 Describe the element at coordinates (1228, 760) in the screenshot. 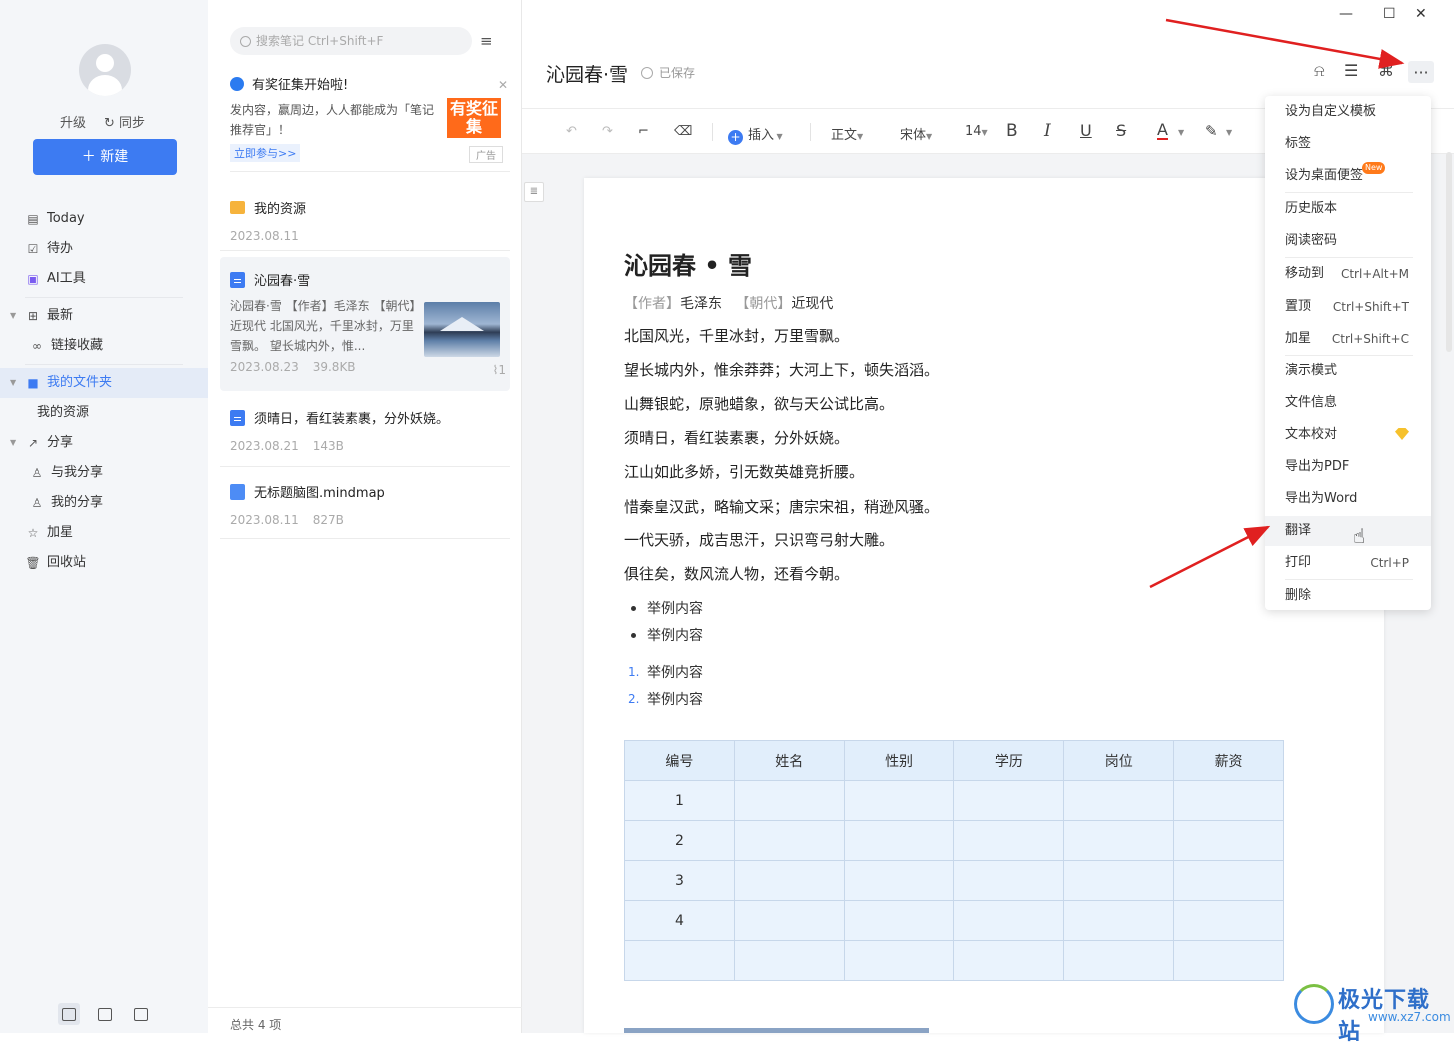

I see `table-header-cell: 薪资` at that location.